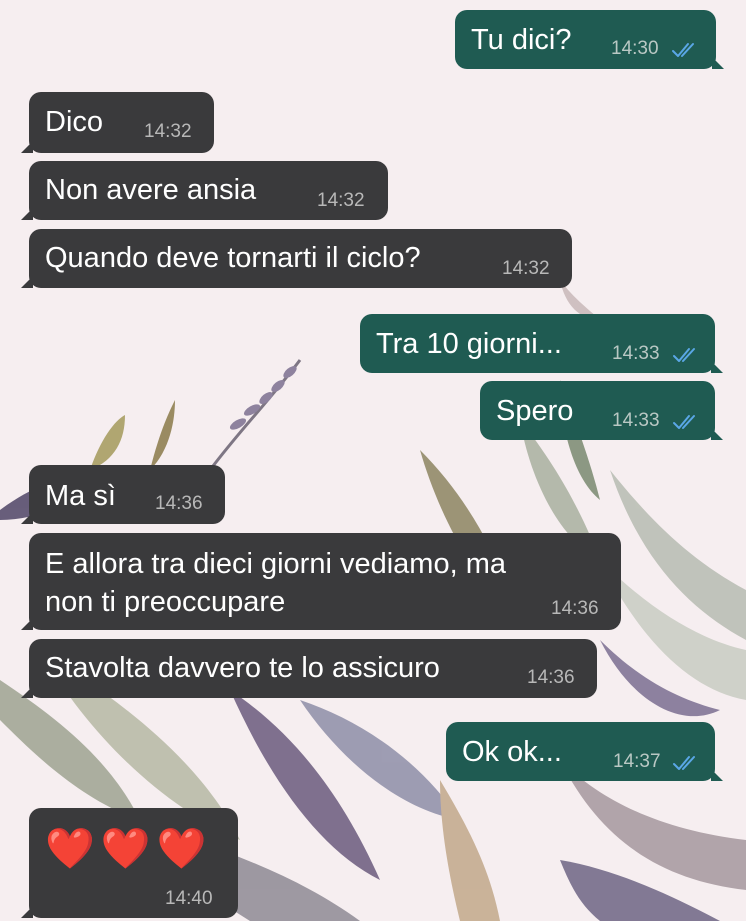 The height and width of the screenshot is (921, 746). What do you see at coordinates (129, 849) in the screenshot?
I see `emoji-hearts: ❤️❤️❤️` at bounding box center [129, 849].